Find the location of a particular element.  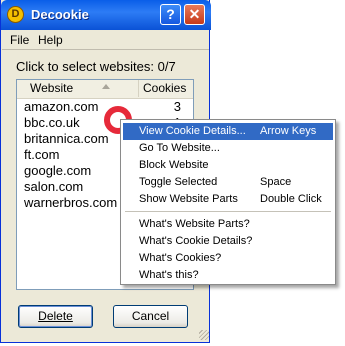

cookie-app-icon: D is located at coordinates (15, 14).